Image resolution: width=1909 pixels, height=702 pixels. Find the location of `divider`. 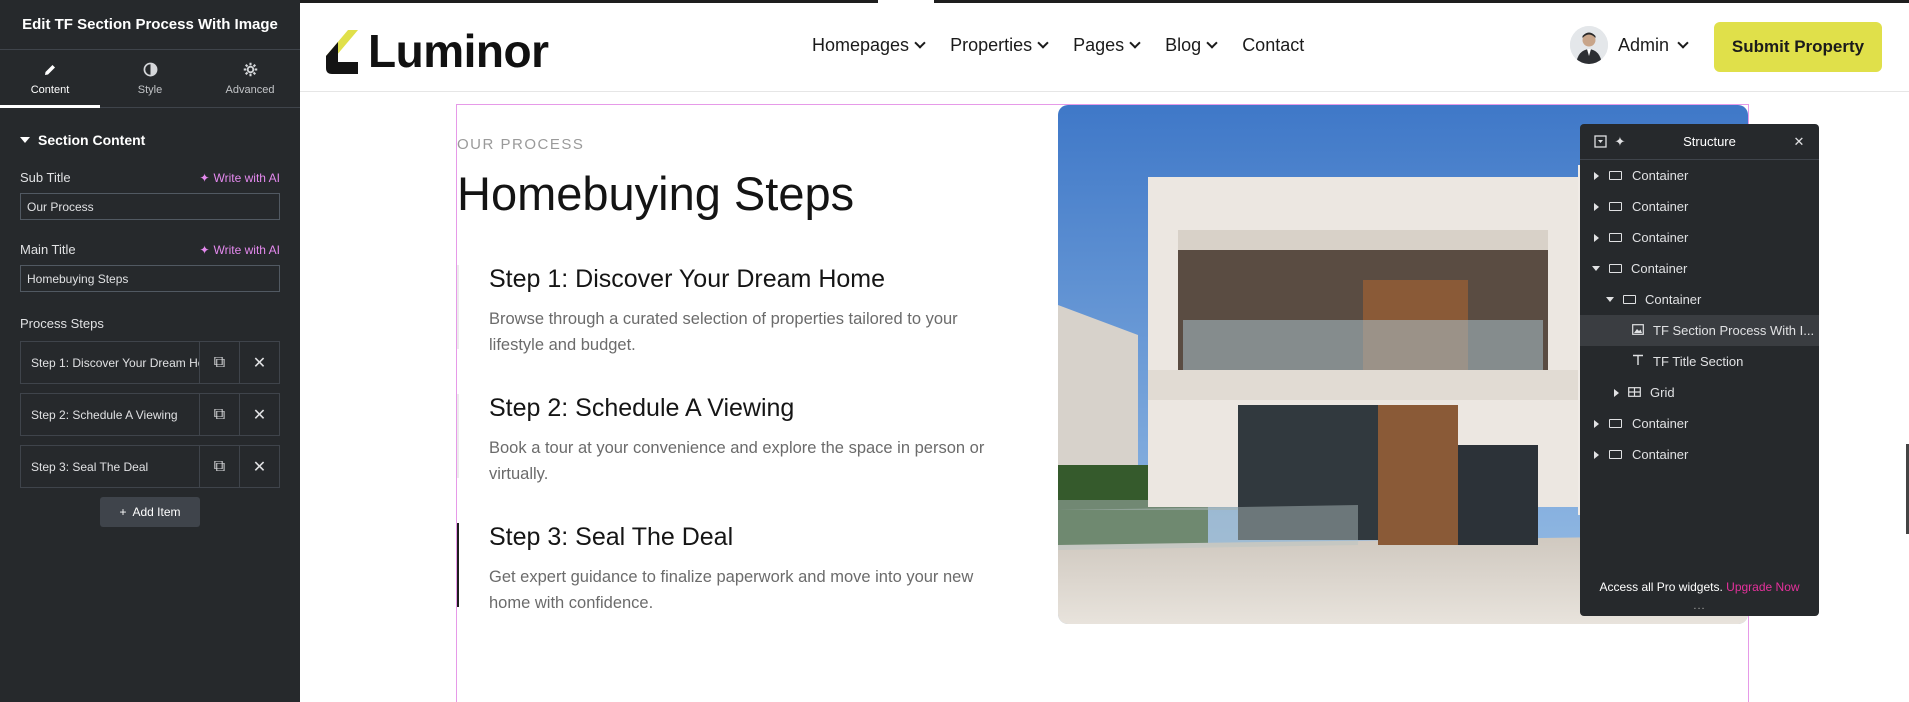

divider is located at coordinates (589, 1).